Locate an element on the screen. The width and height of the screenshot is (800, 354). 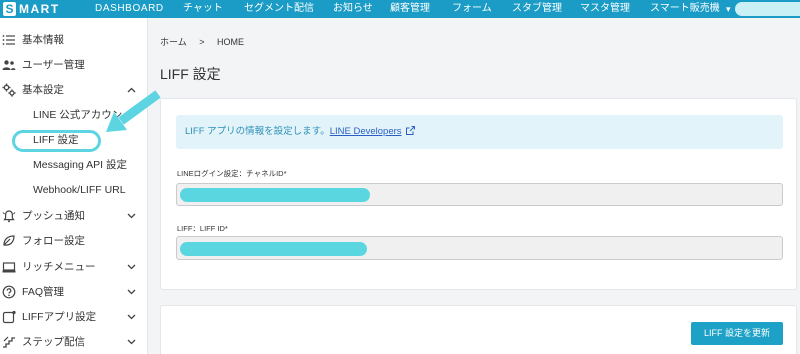
nav-smart-vending: スマート販売機 is located at coordinates (685, 9).